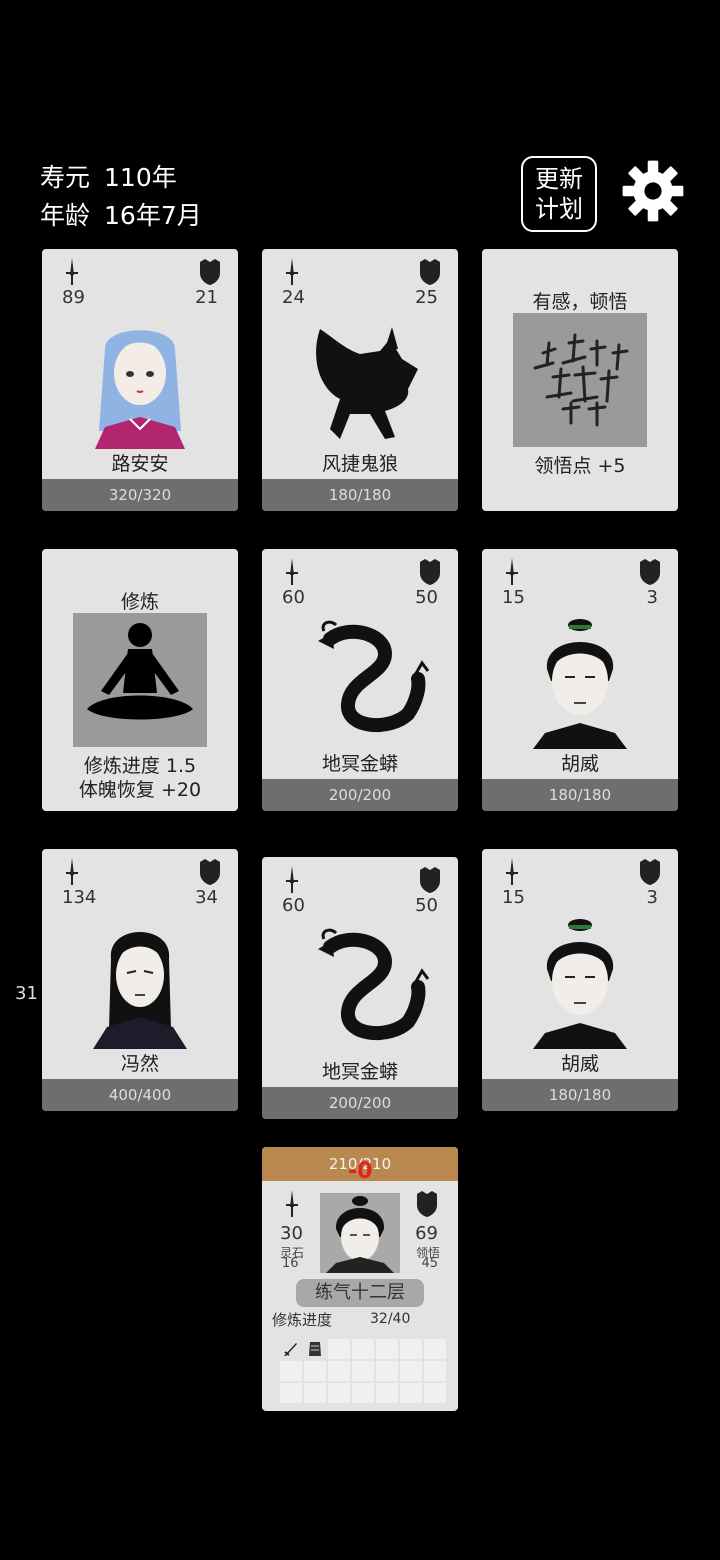 This screenshot has height=1560, width=720. I want to click on age-label: 年龄, so click(65, 215).